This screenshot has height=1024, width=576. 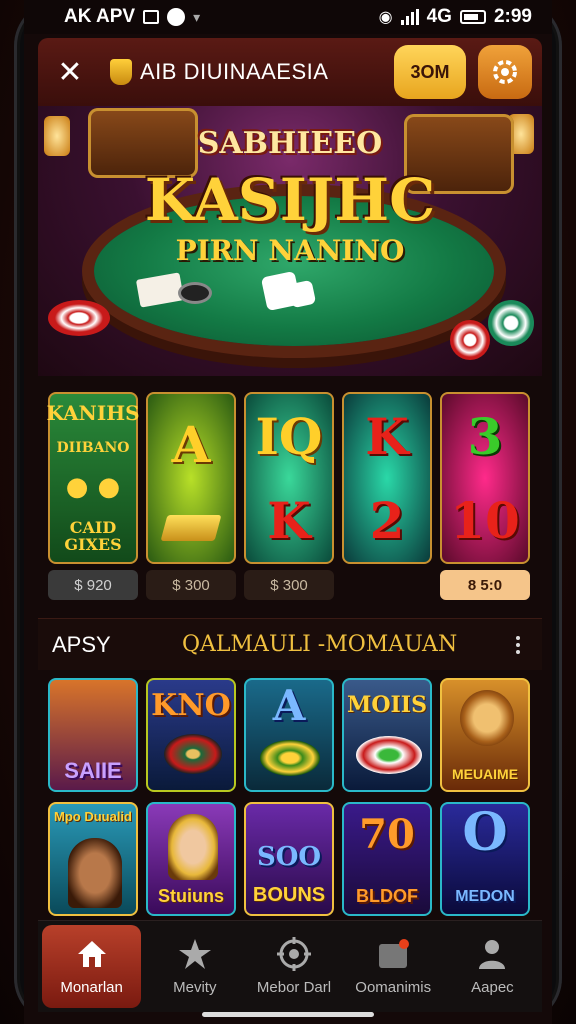 I want to click on star-icon, so click(x=195, y=954).